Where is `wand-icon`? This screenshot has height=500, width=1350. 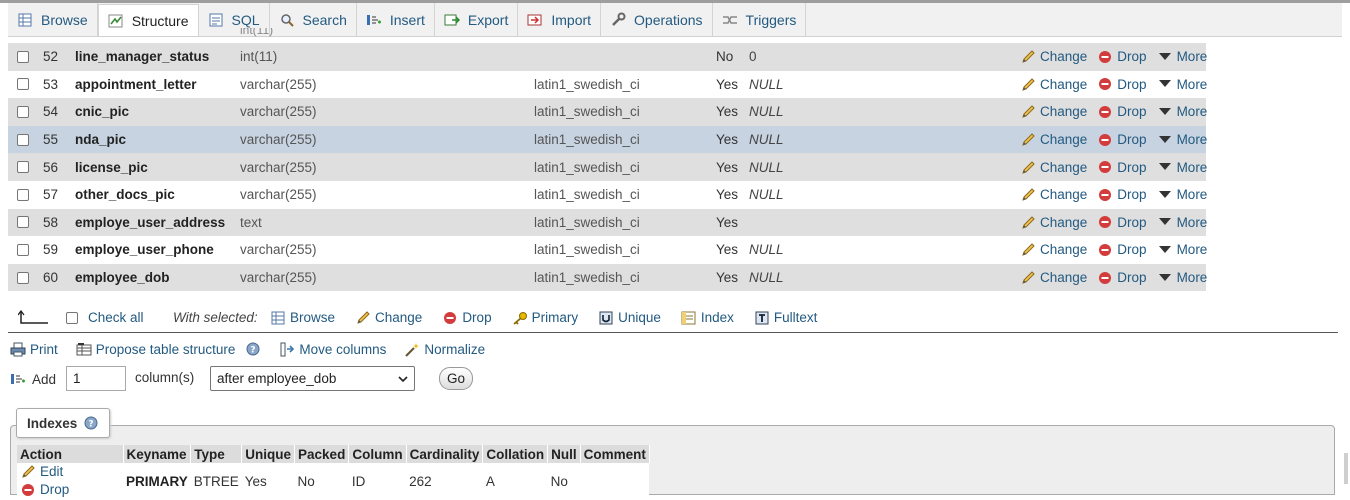 wand-icon is located at coordinates (412, 349).